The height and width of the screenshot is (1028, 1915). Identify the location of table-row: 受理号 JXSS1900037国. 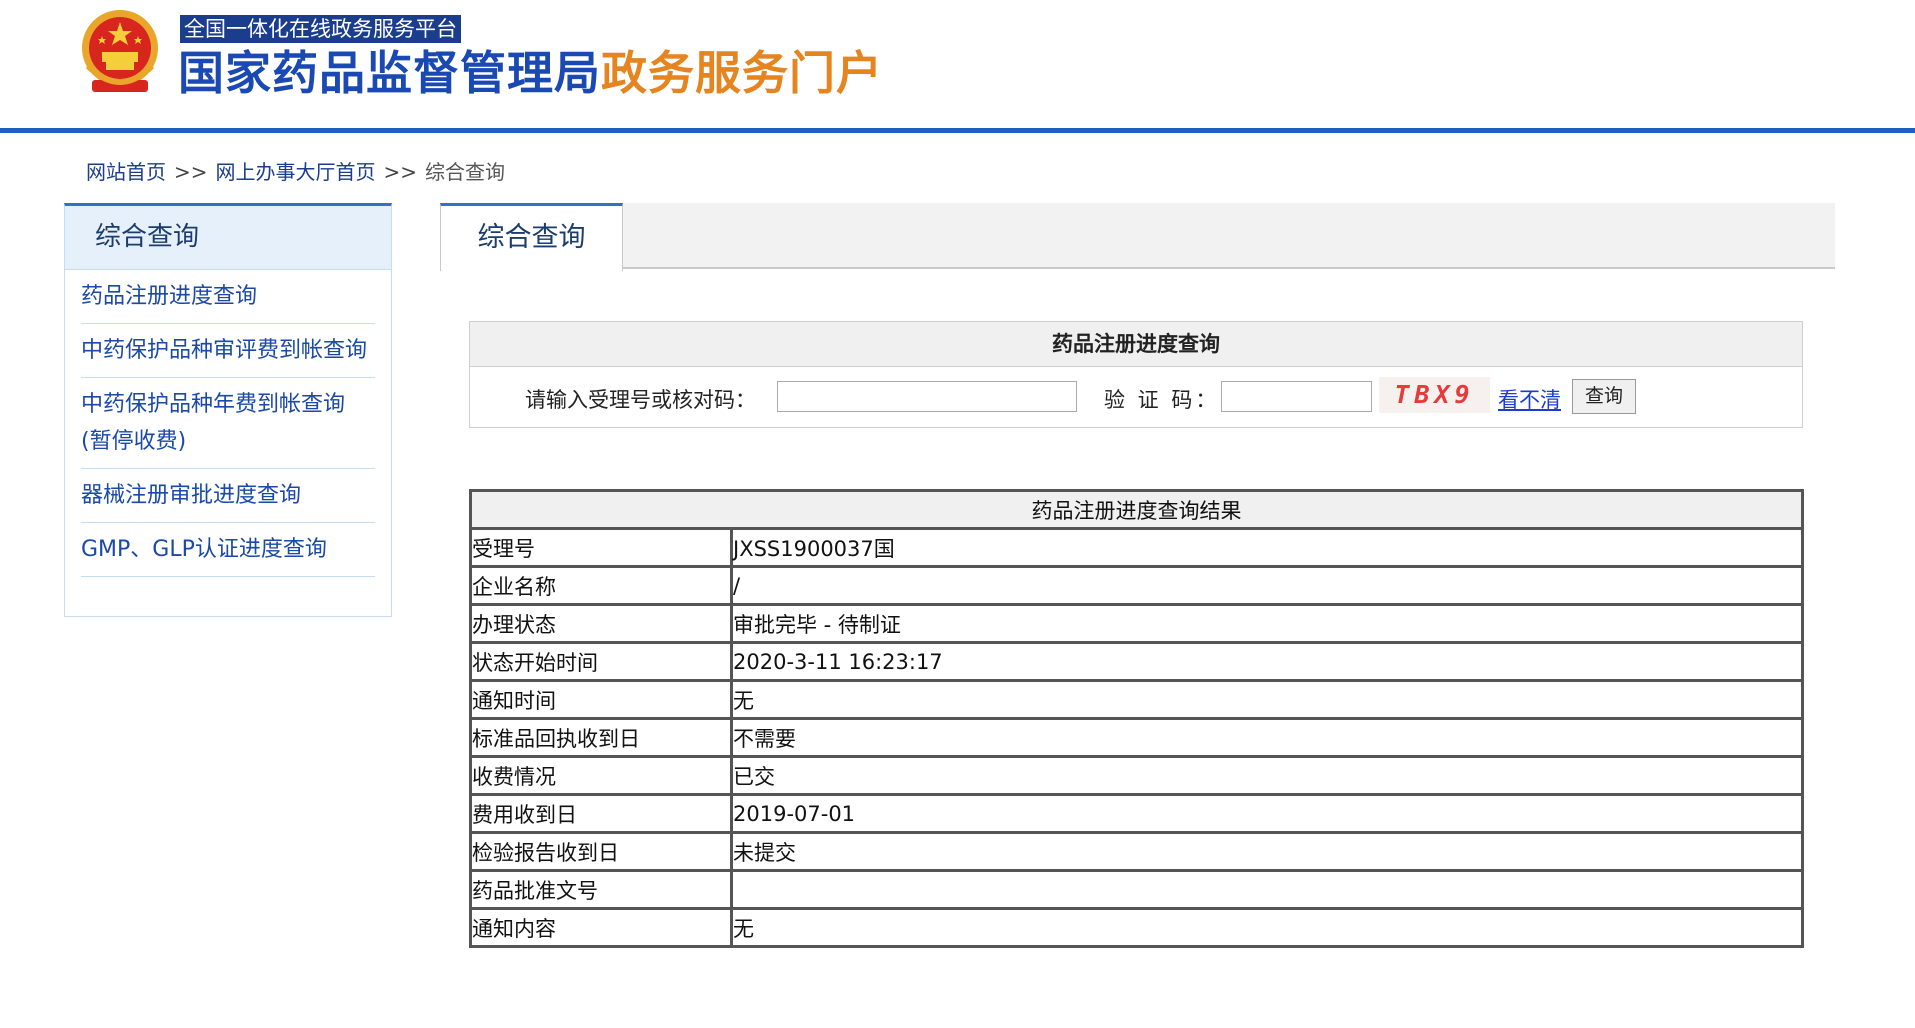
(1136, 547).